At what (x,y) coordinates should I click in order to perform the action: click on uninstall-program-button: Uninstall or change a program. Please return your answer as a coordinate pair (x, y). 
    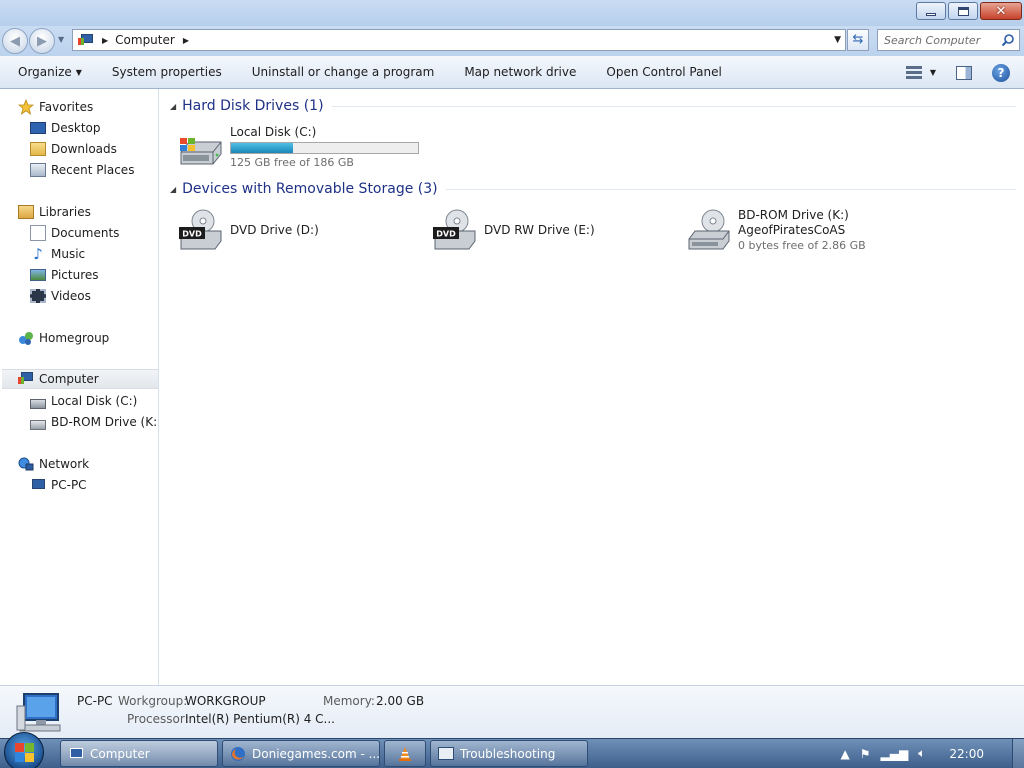
    Looking at the image, I should click on (343, 72).